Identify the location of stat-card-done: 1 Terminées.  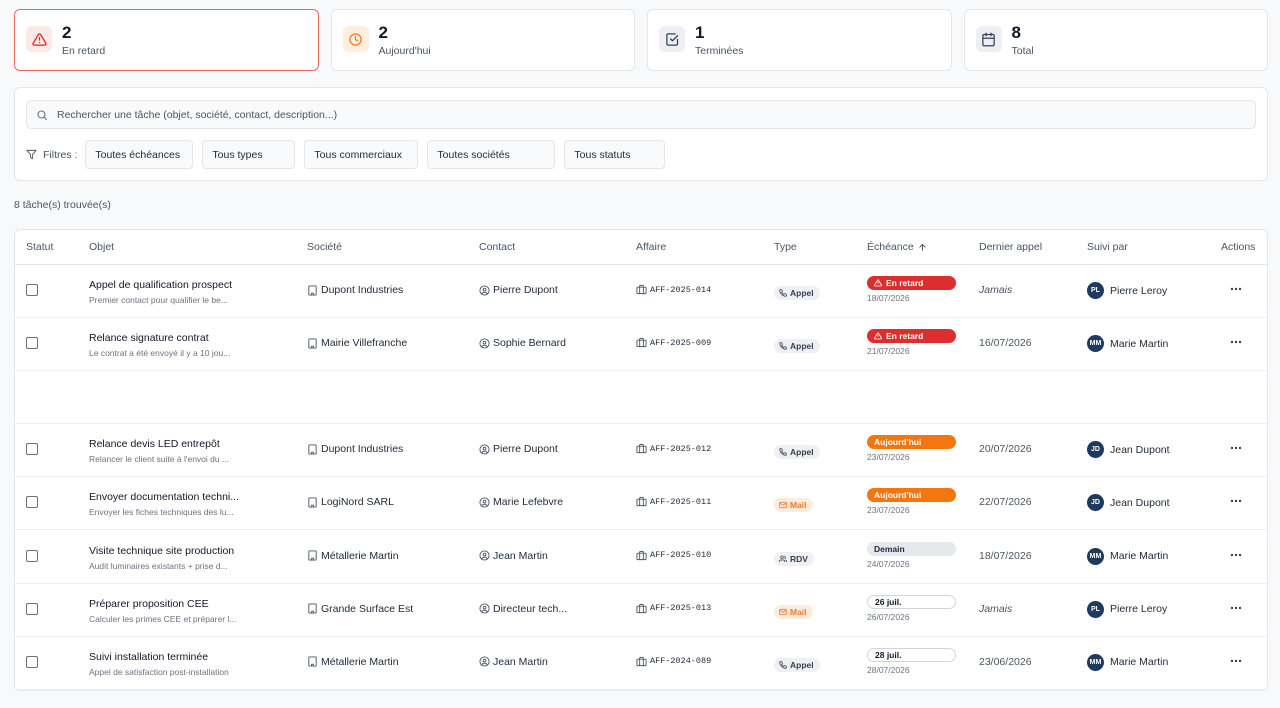
(799, 40).